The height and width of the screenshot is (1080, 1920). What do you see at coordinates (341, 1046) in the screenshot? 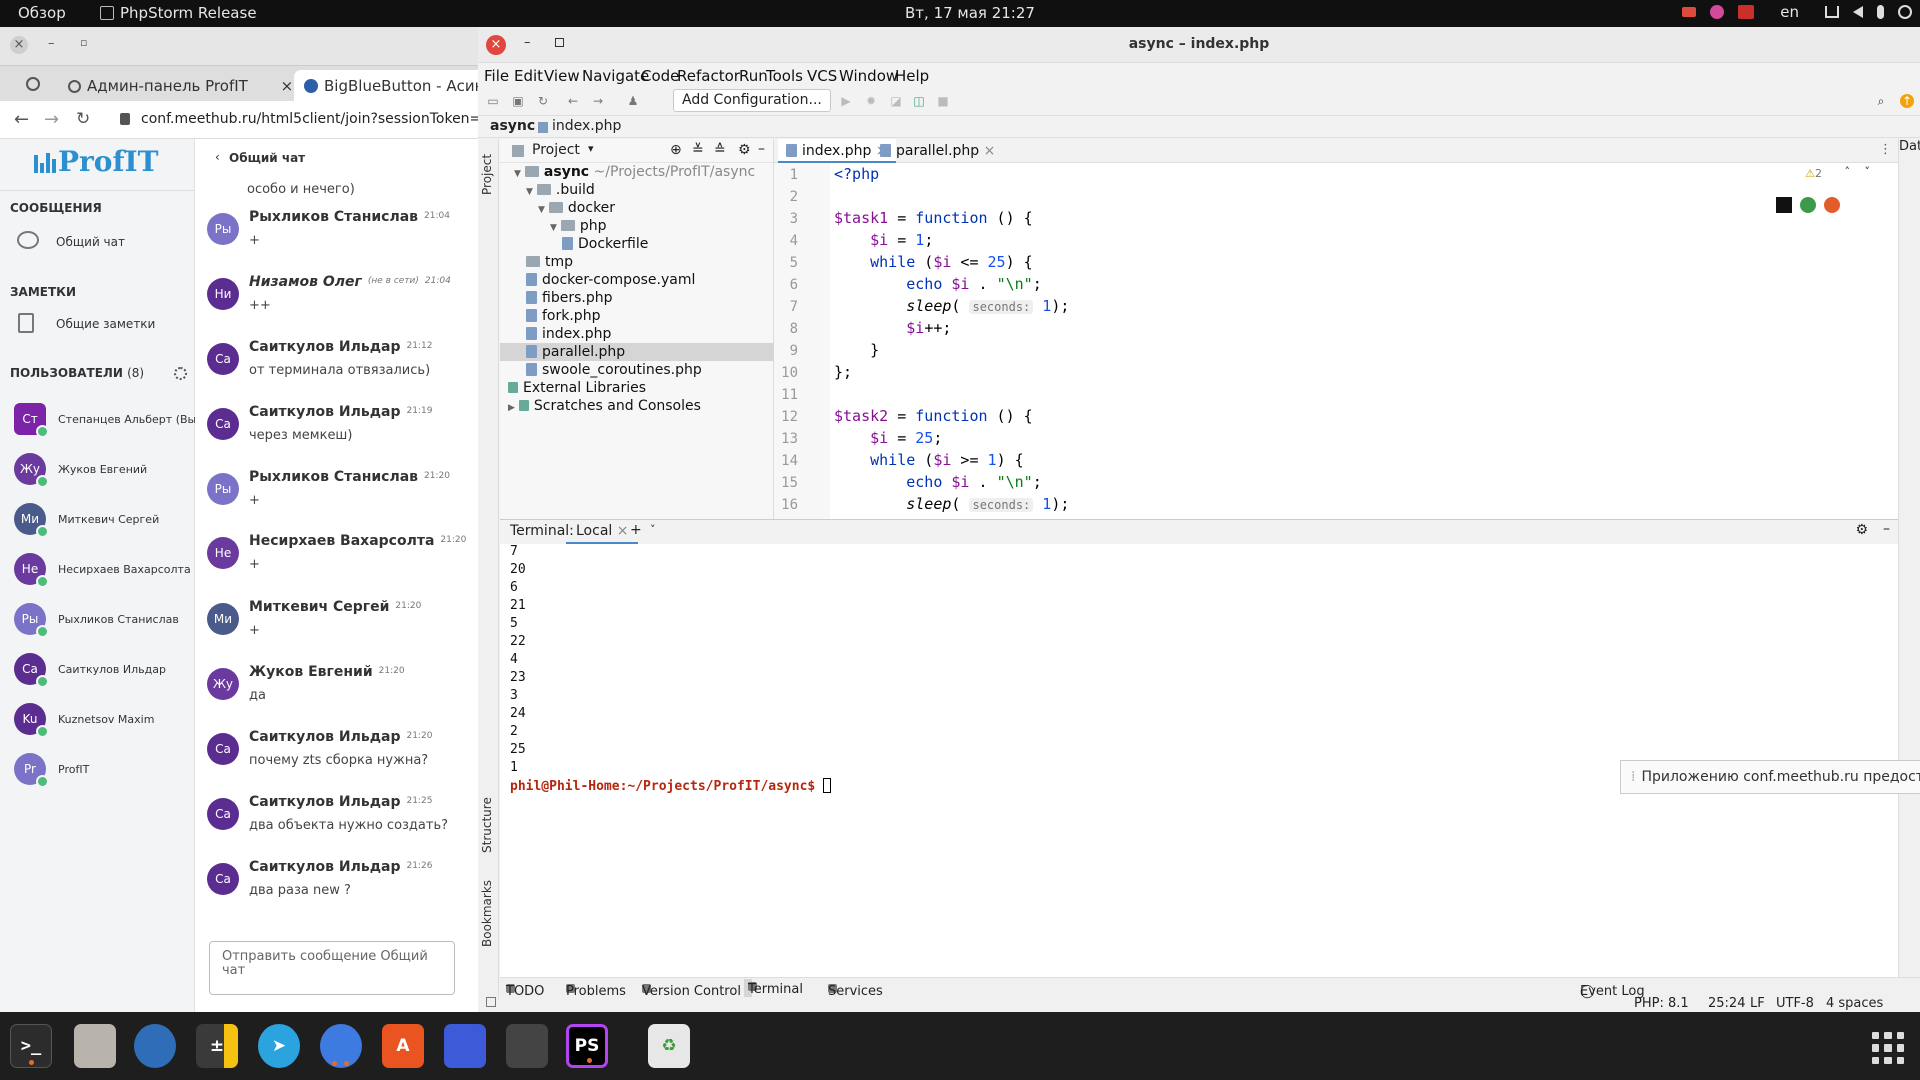
I see `chromium-app-icon` at bounding box center [341, 1046].